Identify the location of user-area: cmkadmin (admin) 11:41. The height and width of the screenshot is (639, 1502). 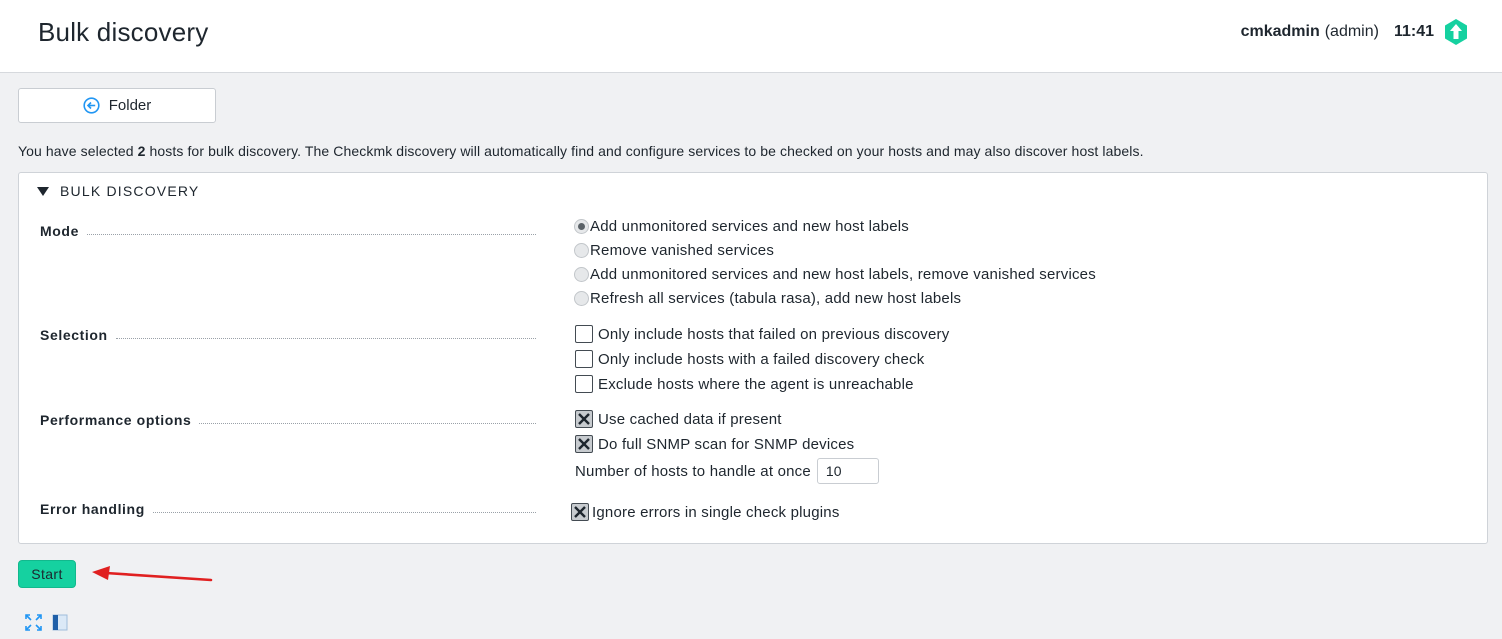
(1354, 32).